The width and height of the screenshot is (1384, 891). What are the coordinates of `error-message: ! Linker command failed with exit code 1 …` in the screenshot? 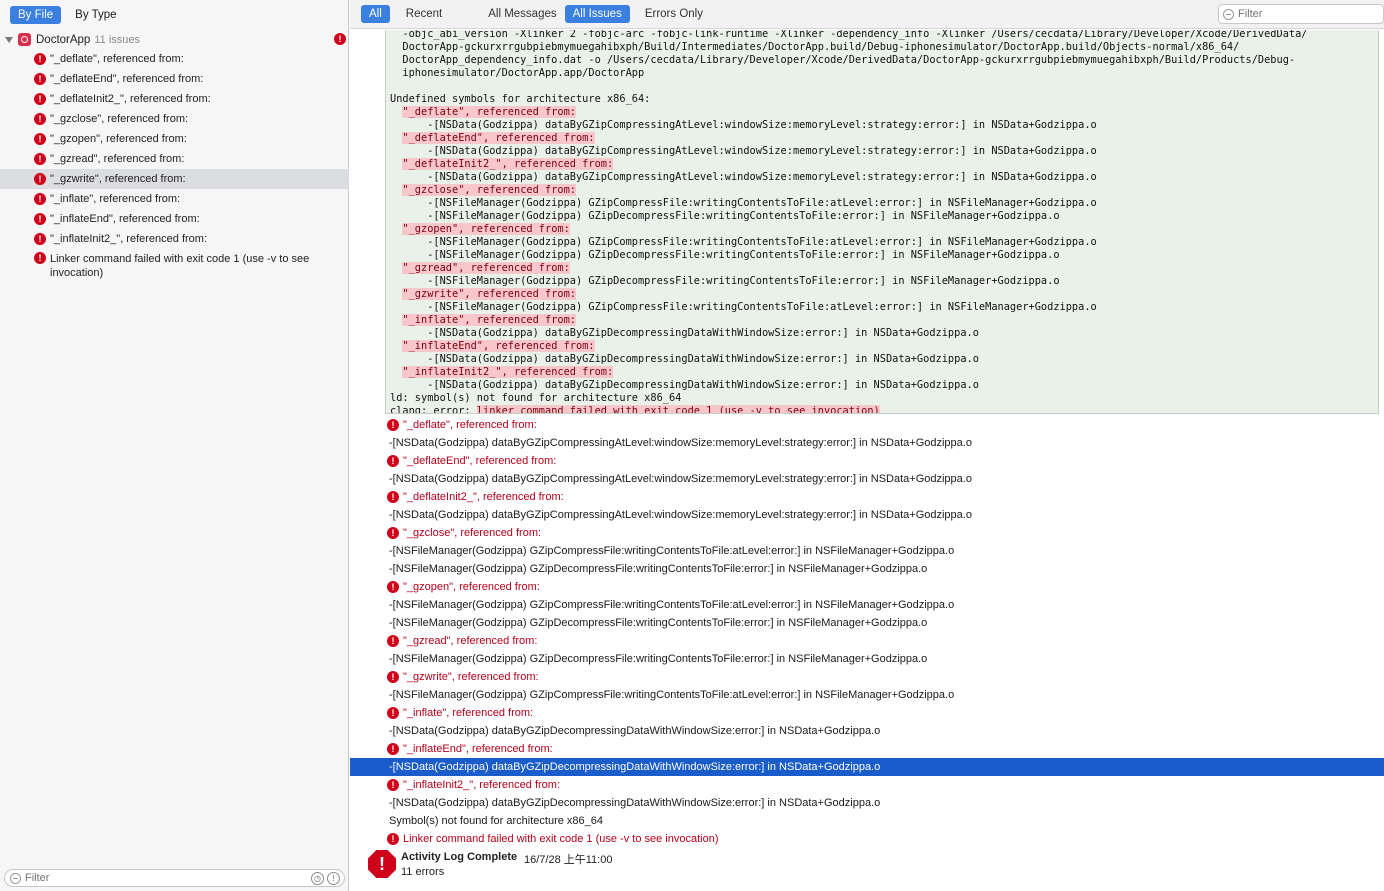 It's located at (867, 839).